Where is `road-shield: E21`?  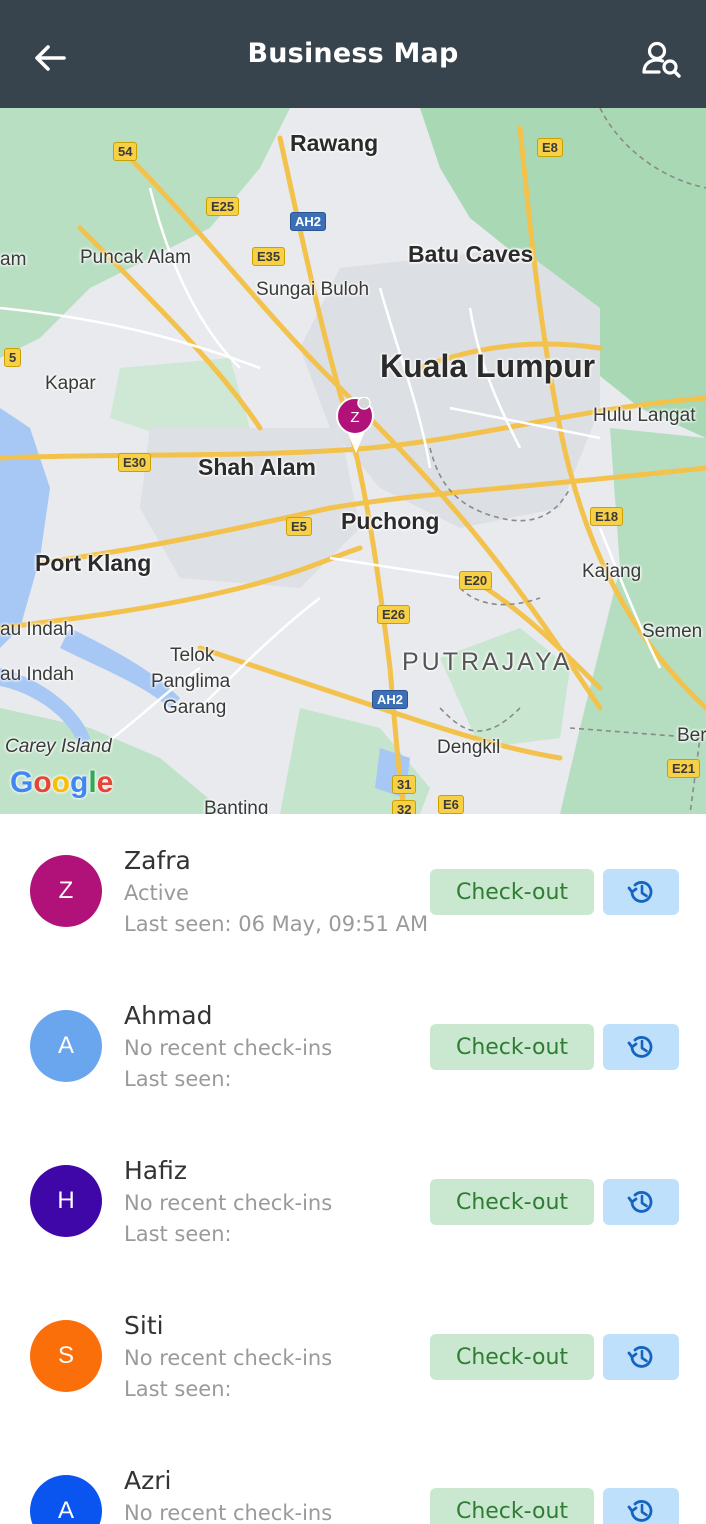 road-shield: E21 is located at coordinates (684, 768).